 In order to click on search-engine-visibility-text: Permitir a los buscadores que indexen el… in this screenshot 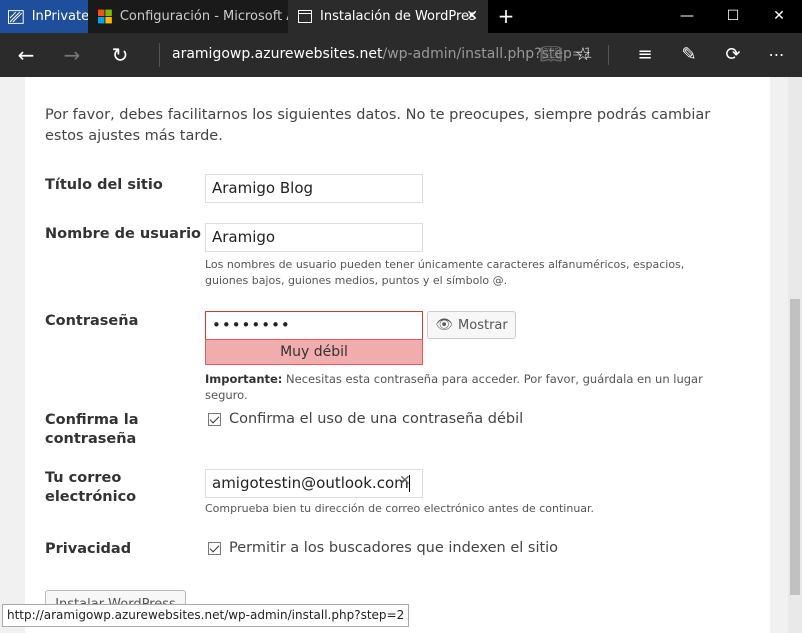, I will do `click(394, 548)`.